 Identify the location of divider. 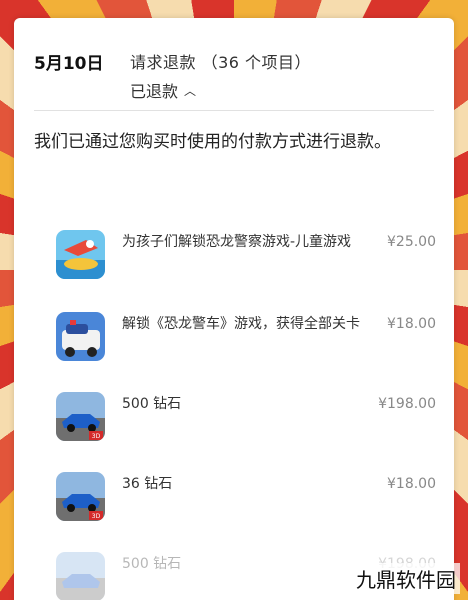
(234, 110).